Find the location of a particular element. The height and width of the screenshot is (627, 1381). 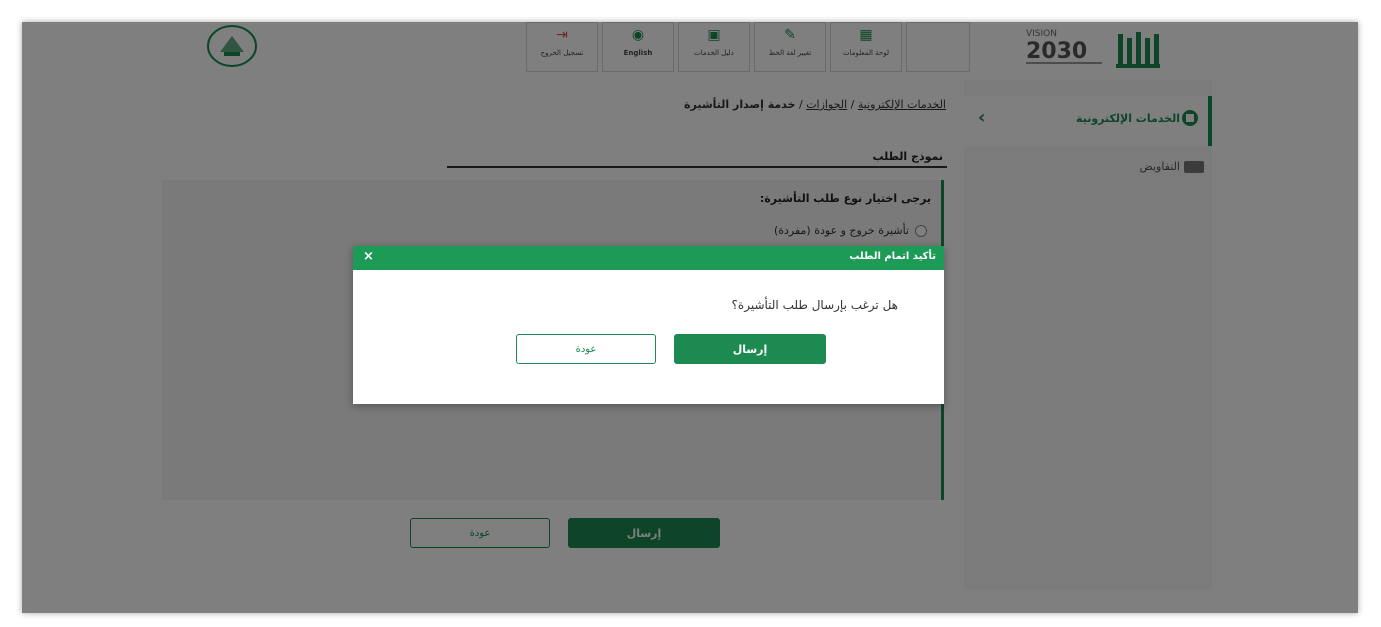

modal-question: هل ترغب بإرسال طلب التأشيرة؟ is located at coordinates (814, 305).